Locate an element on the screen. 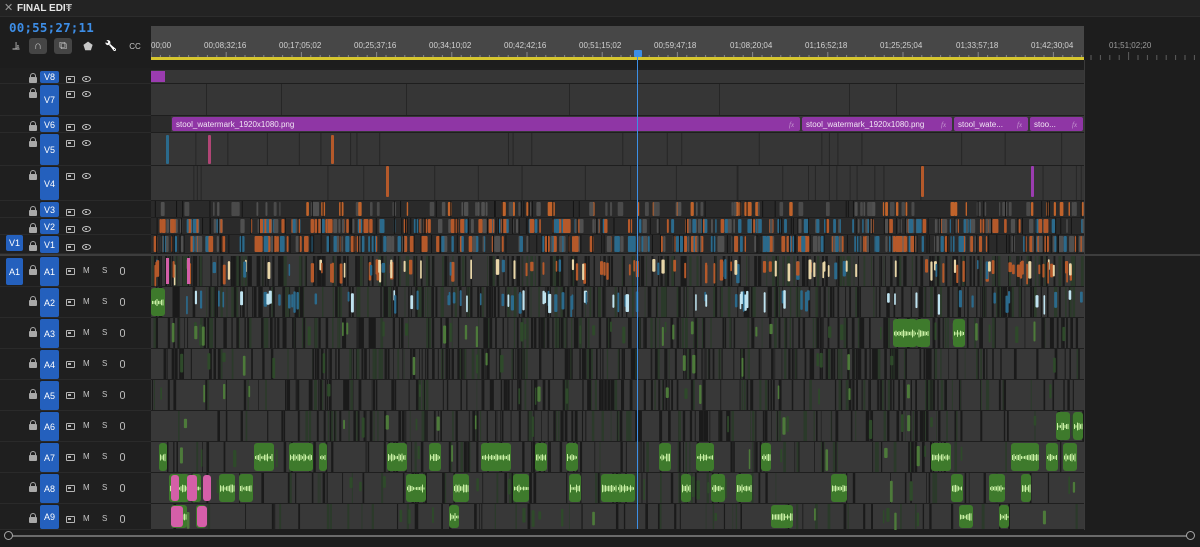 The width and height of the screenshot is (1200, 547). linked-selection-icon: ⧉ is located at coordinates (63, 46).